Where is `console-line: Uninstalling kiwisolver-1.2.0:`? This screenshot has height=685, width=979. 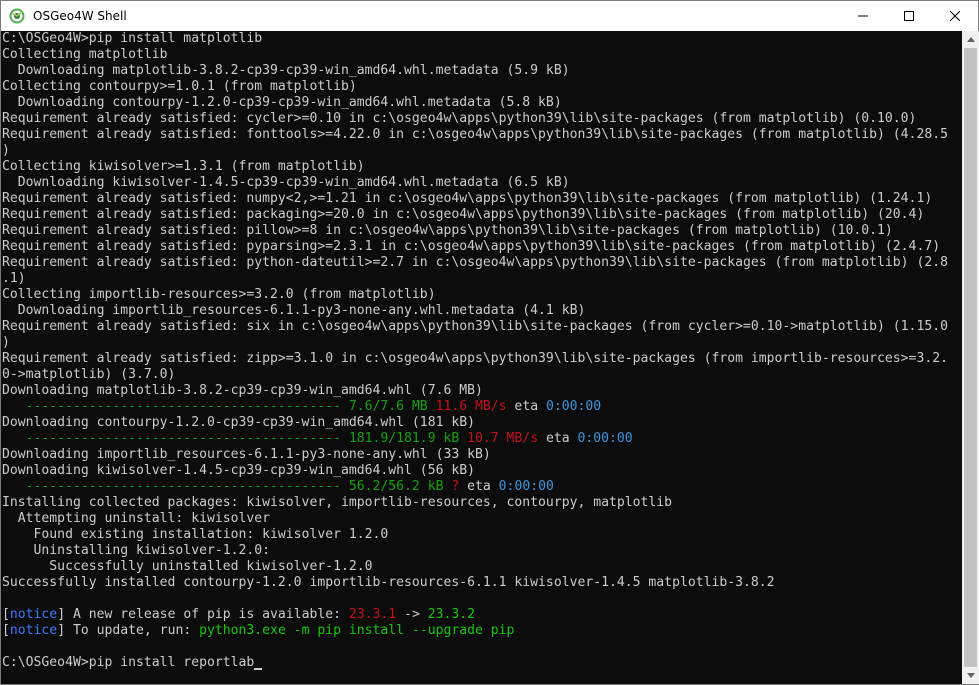 console-line: Uninstalling kiwisolver-1.2.0: is located at coordinates (481, 551).